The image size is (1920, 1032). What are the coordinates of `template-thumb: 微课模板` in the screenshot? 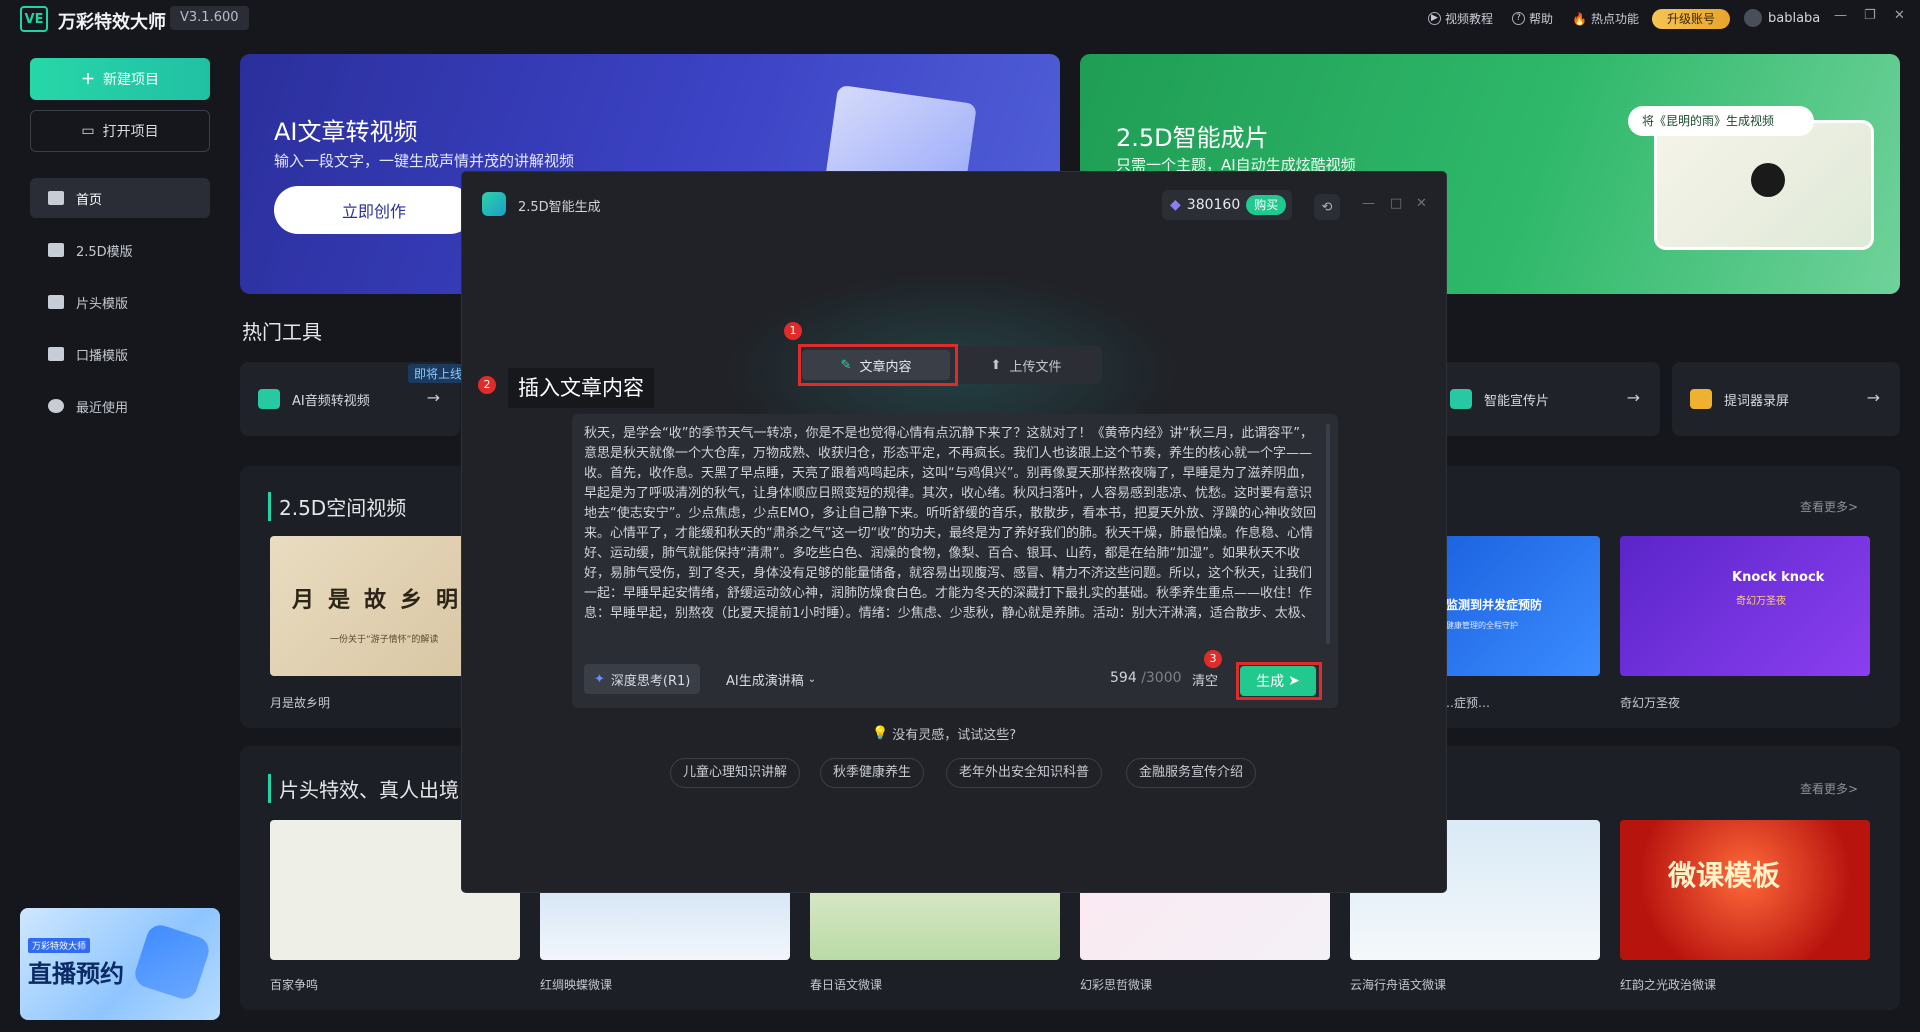 It's located at (1745, 890).